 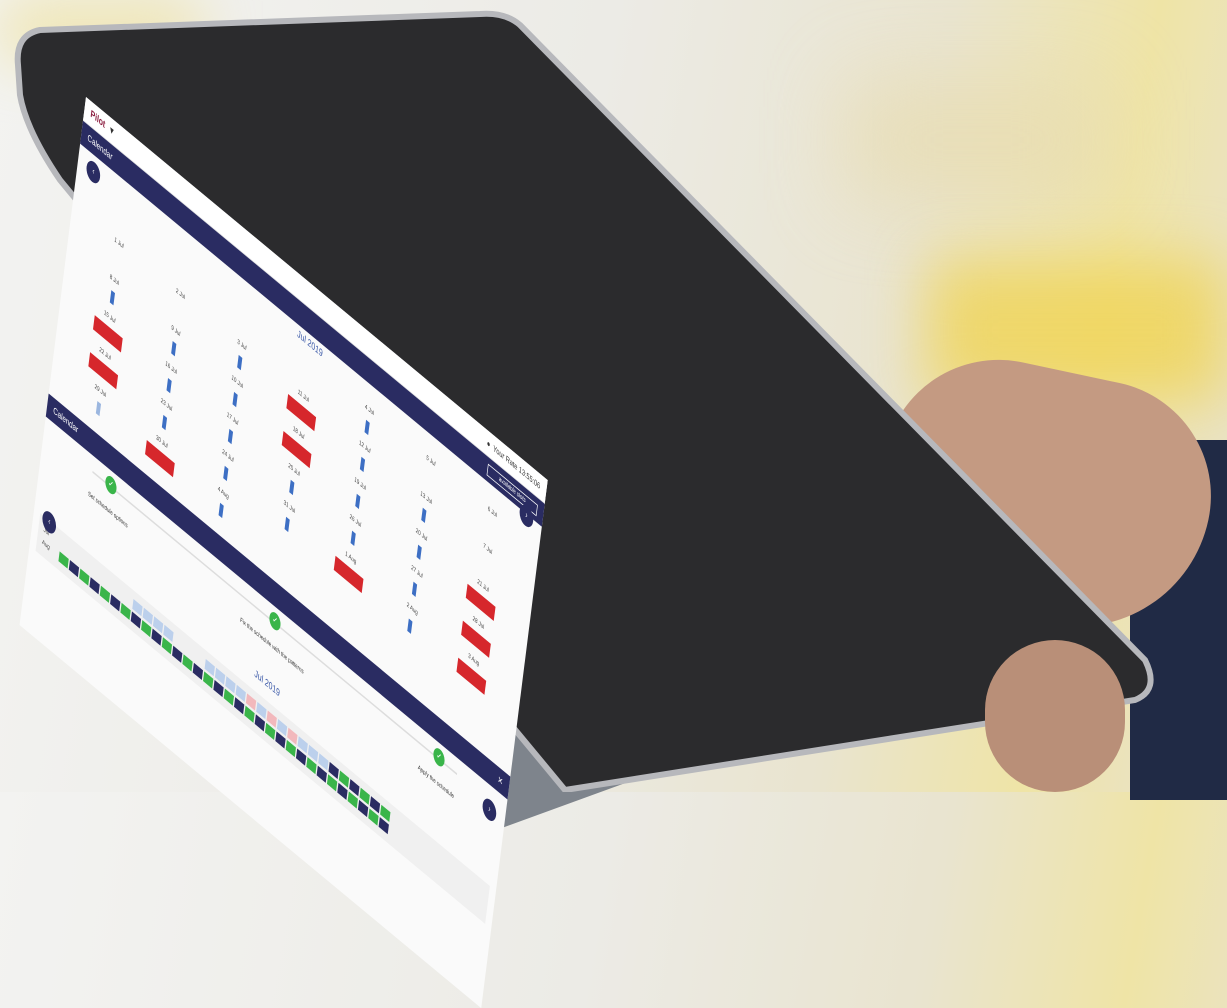 I want to click on chevron-down-icon: ▼, so click(x=111, y=131).